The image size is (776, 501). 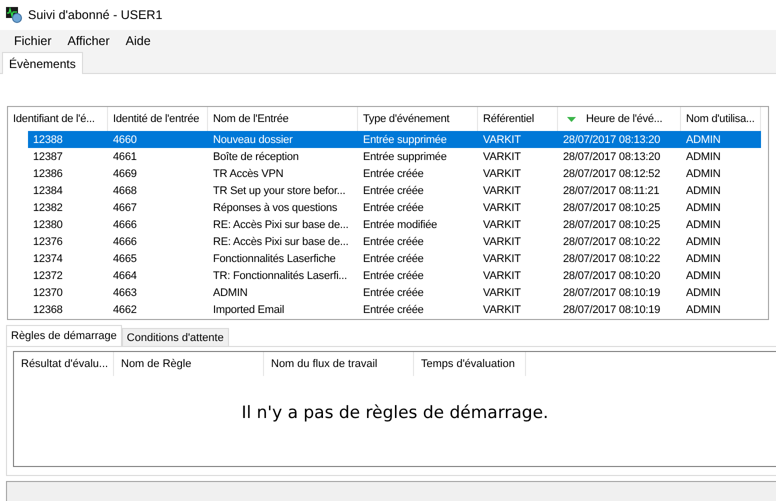 I want to click on table-cell-text: 4668, so click(x=125, y=190).